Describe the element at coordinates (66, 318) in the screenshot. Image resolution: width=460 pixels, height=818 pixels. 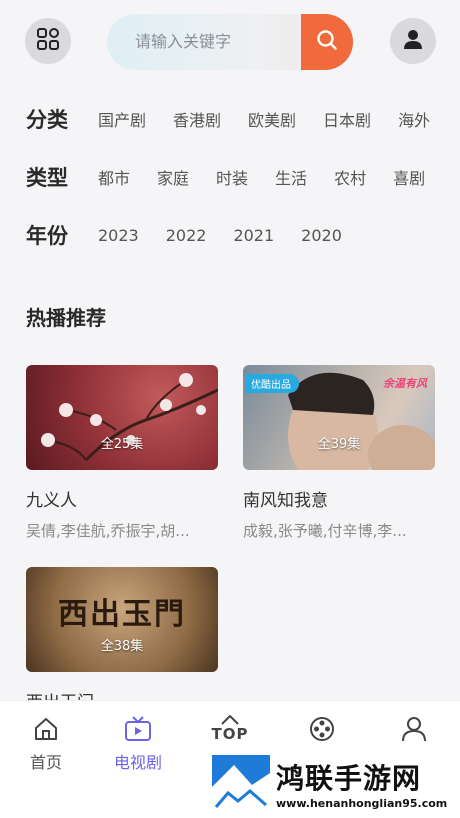
I see `section-title: 热播推荐` at that location.